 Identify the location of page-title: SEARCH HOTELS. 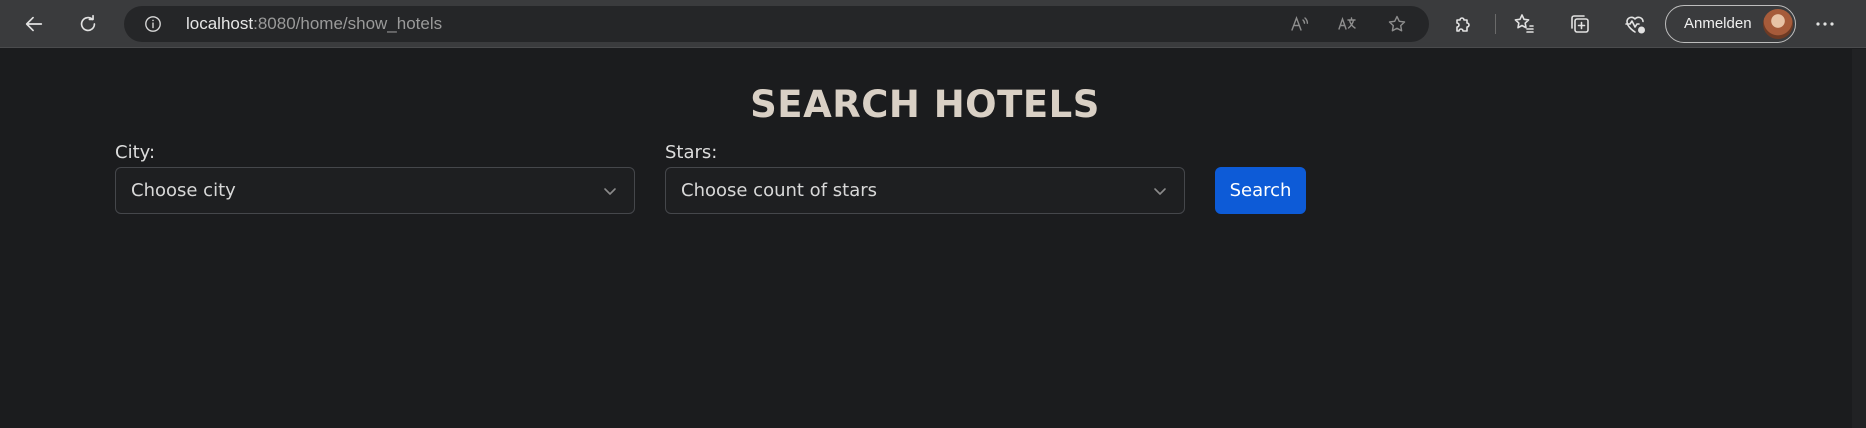
(925, 104).